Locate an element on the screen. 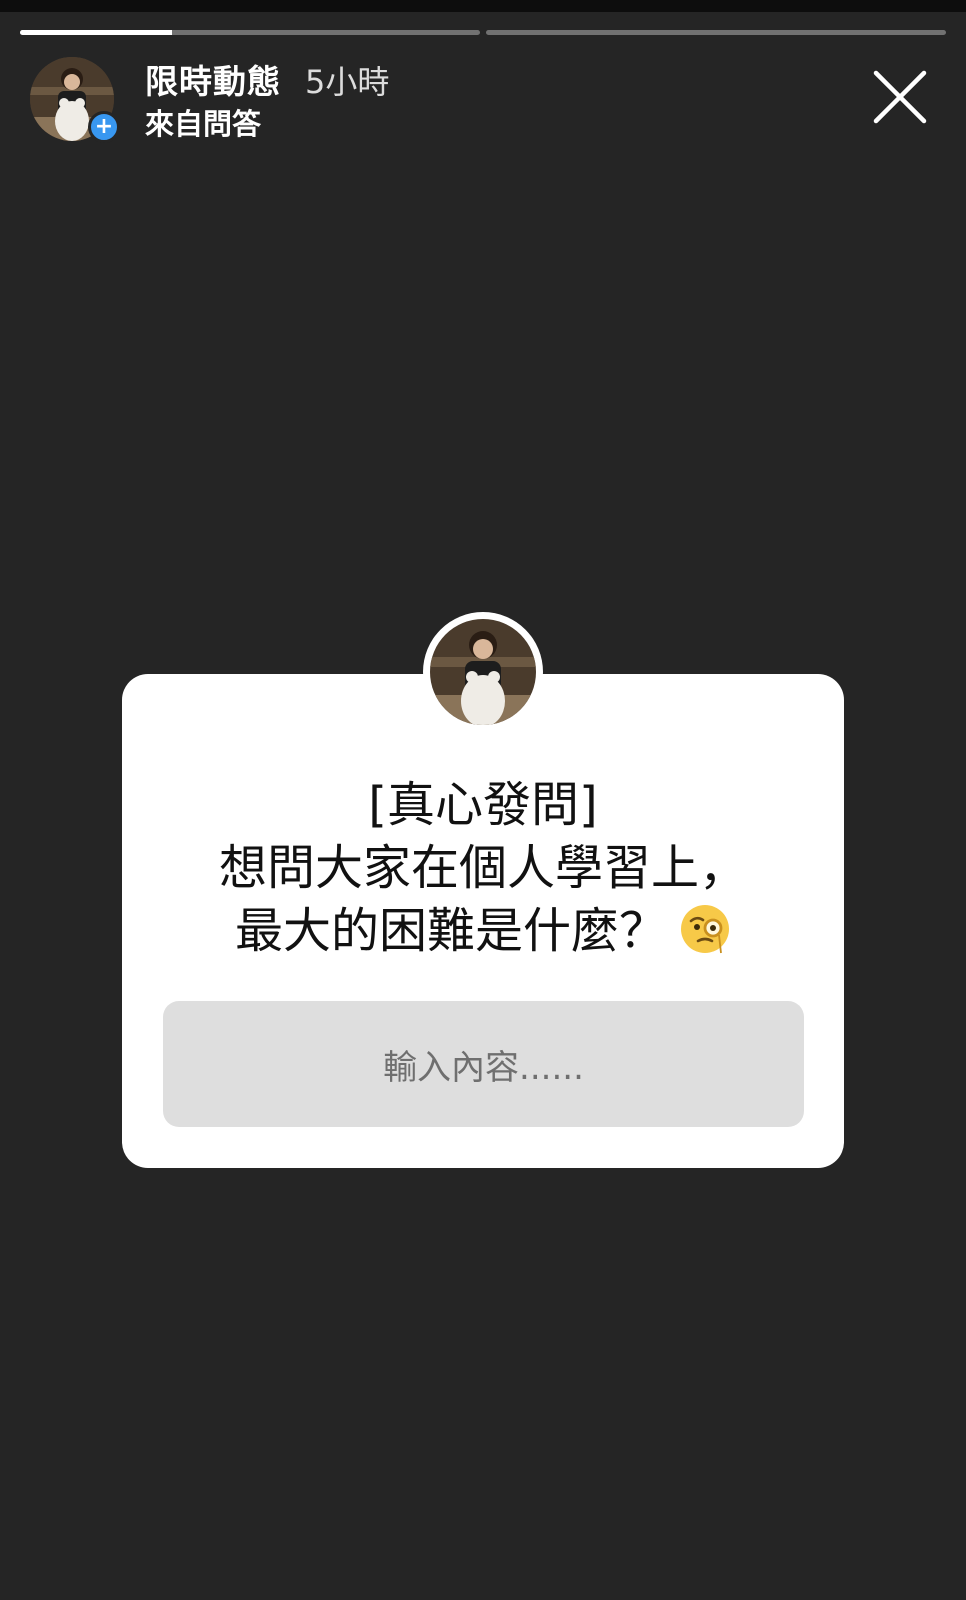 The height and width of the screenshot is (1600, 966). profile-avatar: + is located at coordinates (75, 100).